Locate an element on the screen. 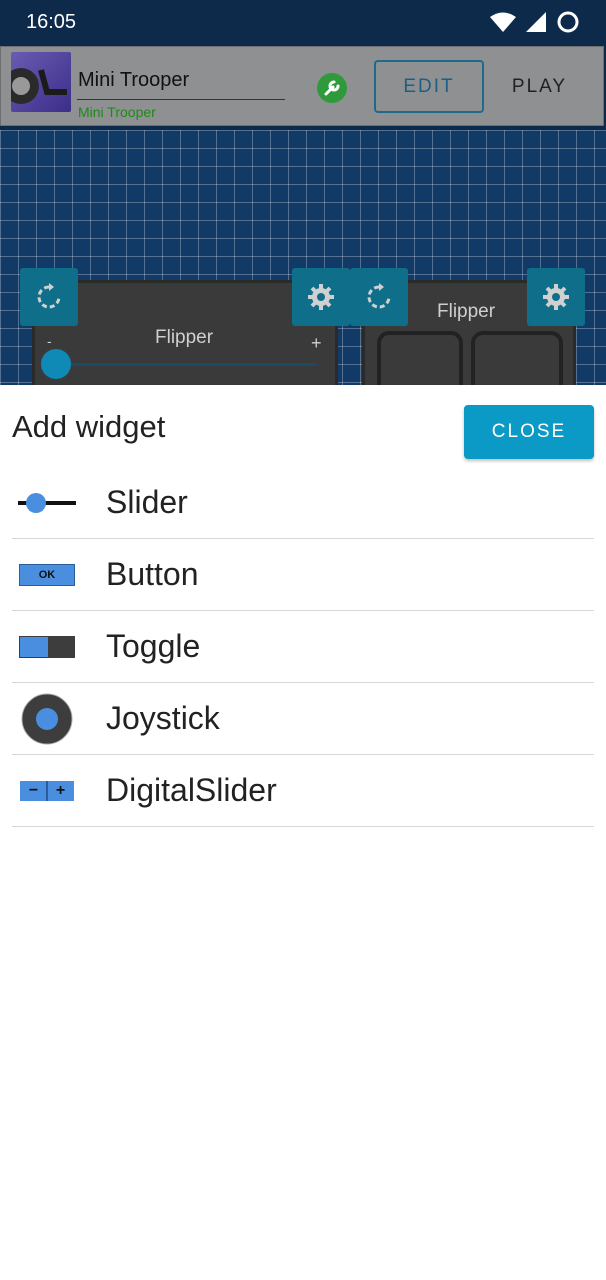 The height and width of the screenshot is (1280, 606). play-button: PLAY is located at coordinates (539, 86).